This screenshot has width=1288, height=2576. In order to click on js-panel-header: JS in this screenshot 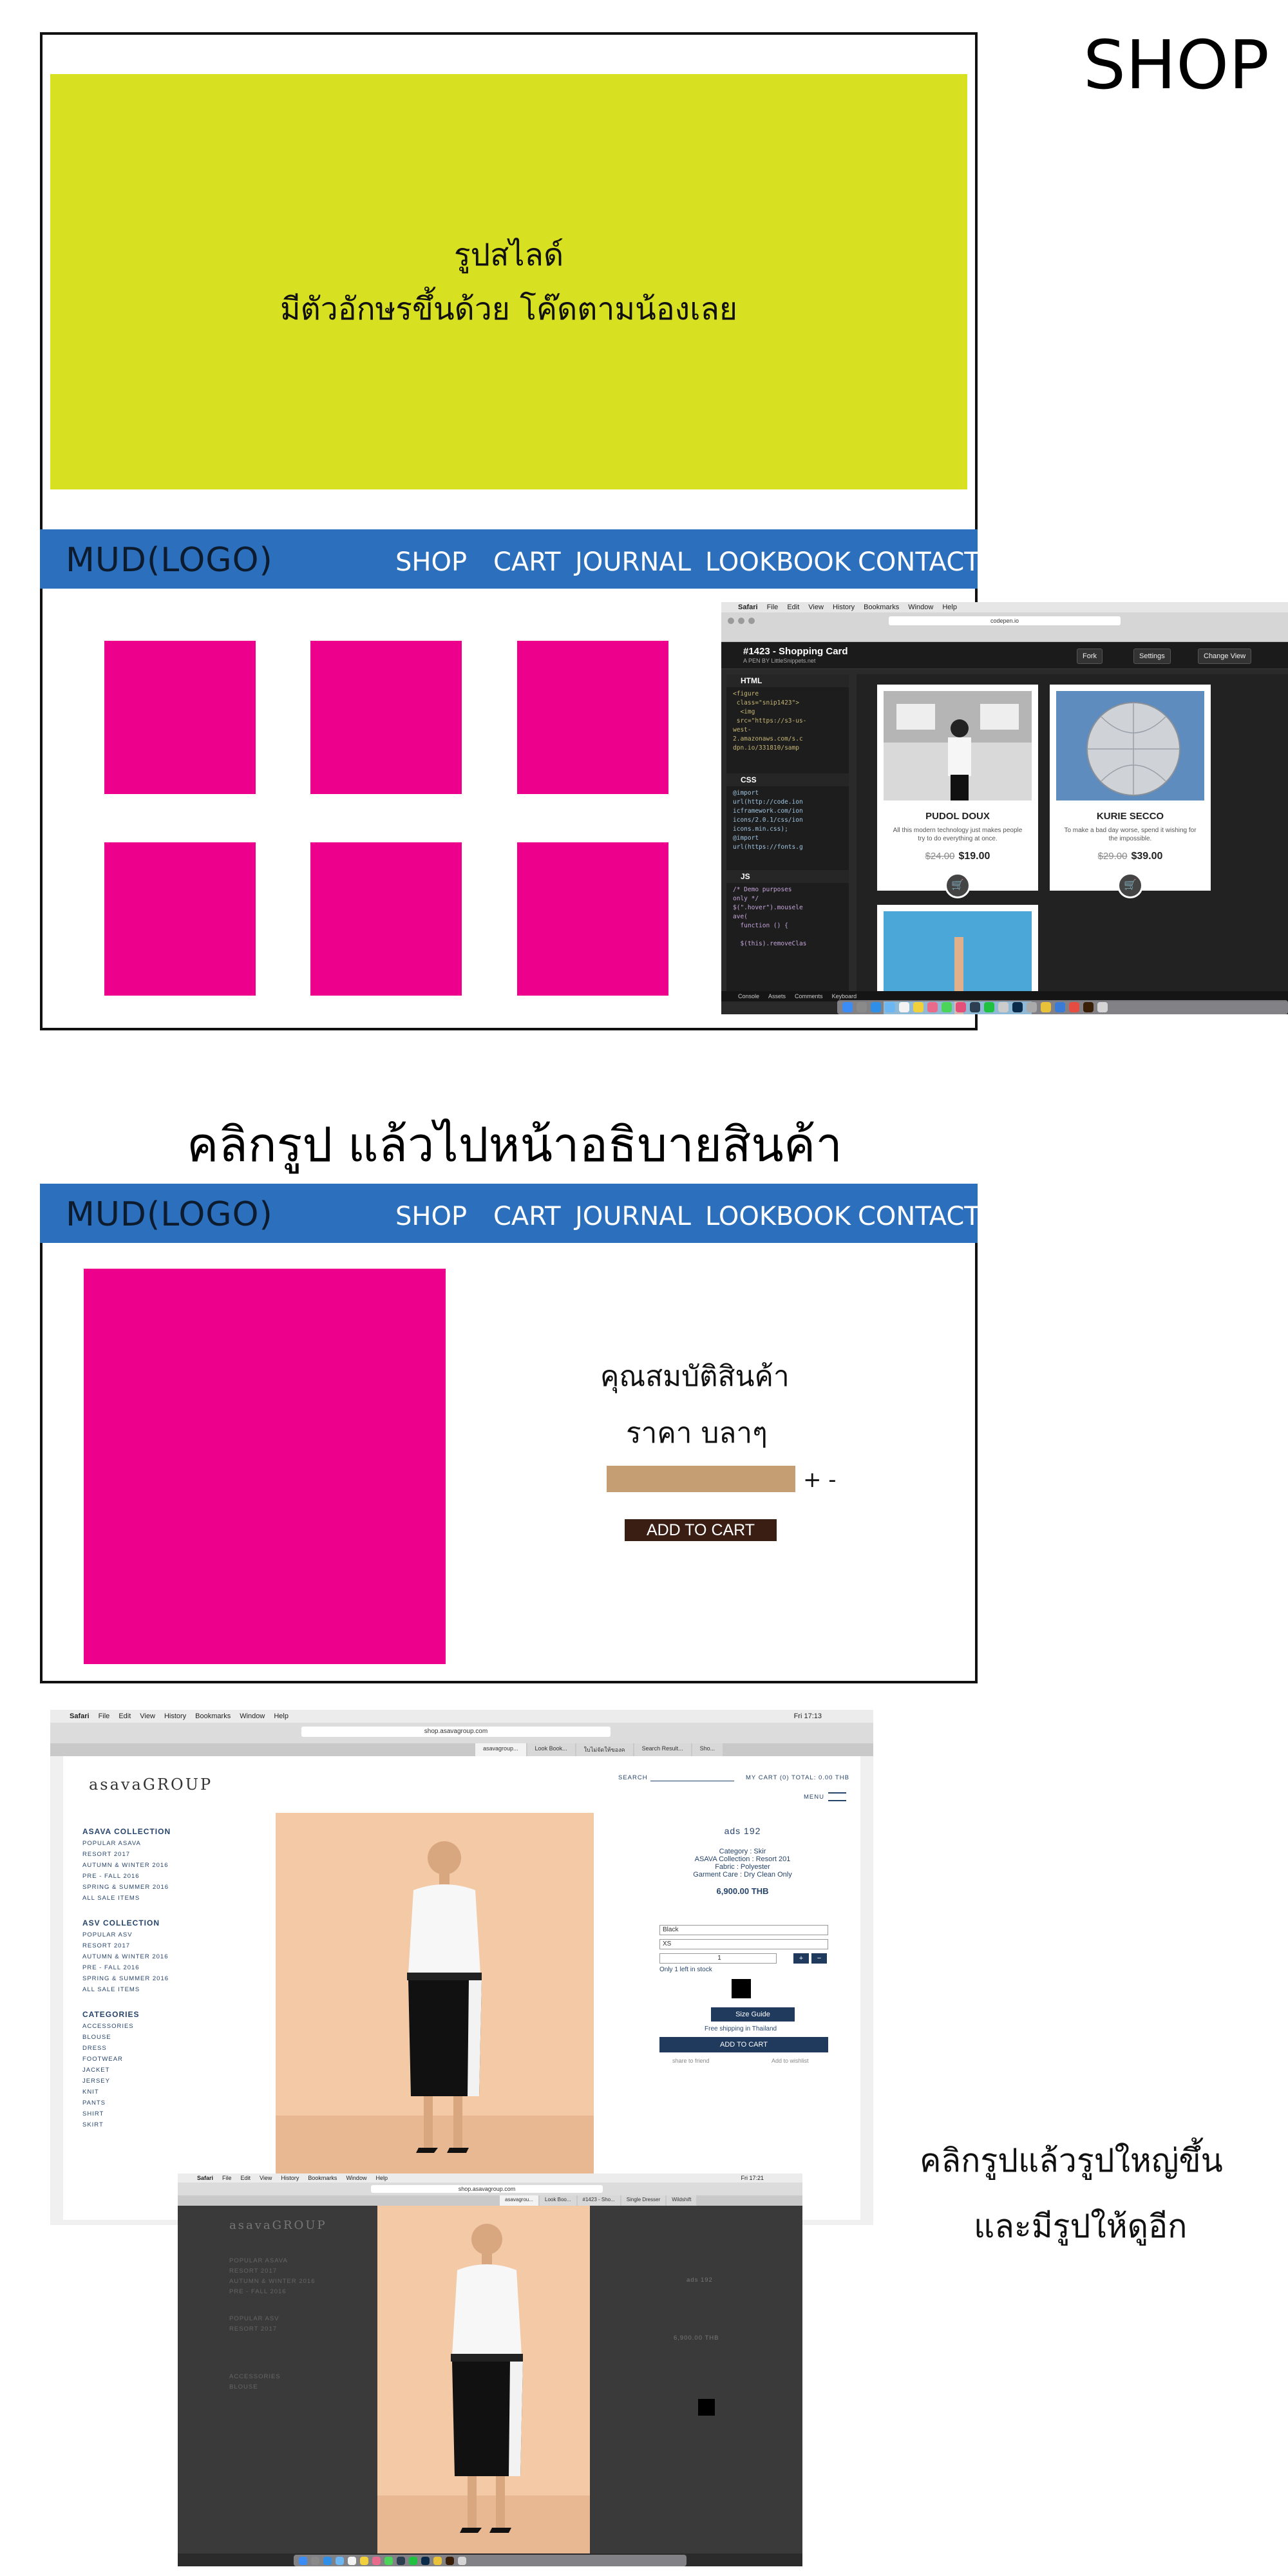, I will do `click(787, 877)`.